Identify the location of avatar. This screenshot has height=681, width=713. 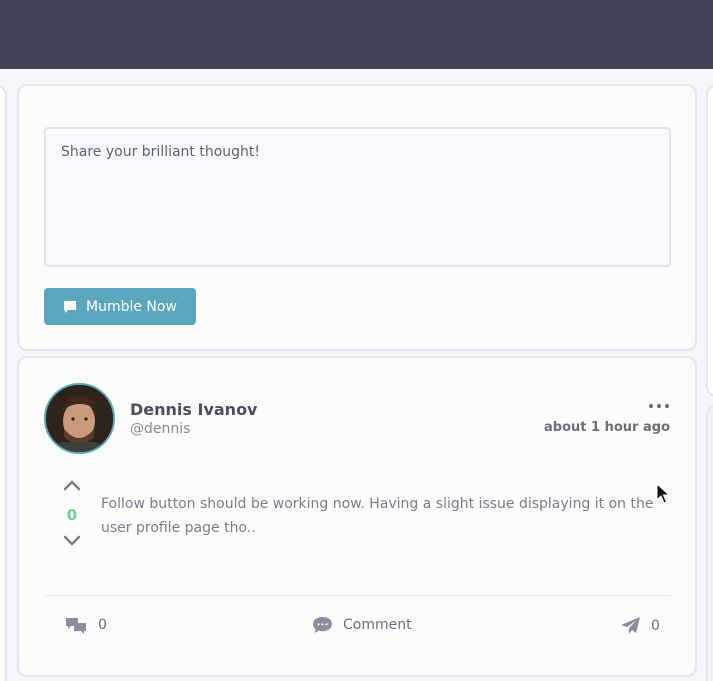
(79, 418).